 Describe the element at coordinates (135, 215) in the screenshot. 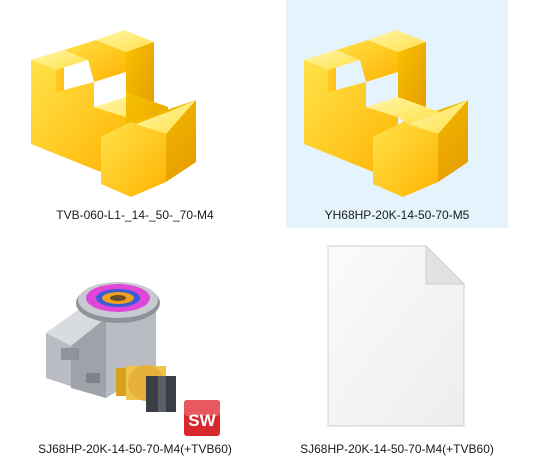

I see `file-name-label: TVB-060-L1-_14-_50-_70-M4` at that location.